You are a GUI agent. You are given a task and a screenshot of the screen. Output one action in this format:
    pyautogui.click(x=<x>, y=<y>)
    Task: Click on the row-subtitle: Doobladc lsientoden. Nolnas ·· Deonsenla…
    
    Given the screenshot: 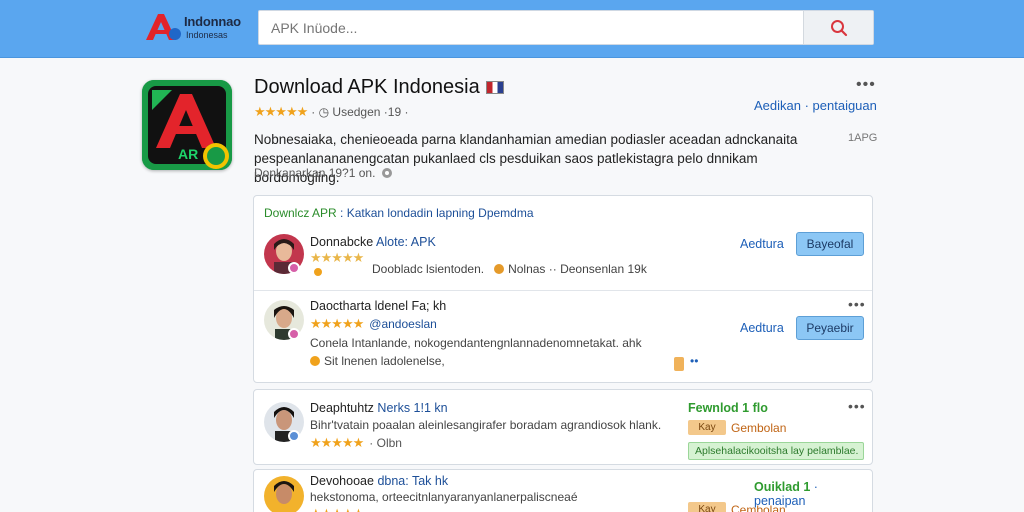 What is the action you would take?
    pyautogui.click(x=509, y=269)
    